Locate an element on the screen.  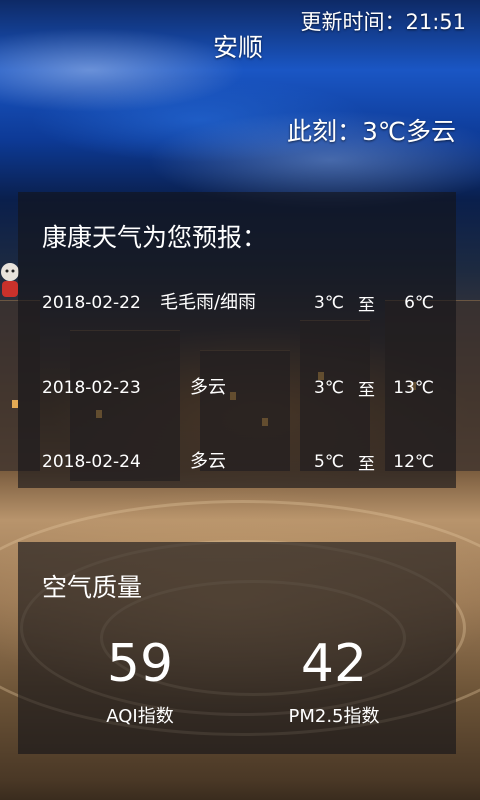
aqi-metric: 59 AQI指数 is located at coordinates (140, 681).